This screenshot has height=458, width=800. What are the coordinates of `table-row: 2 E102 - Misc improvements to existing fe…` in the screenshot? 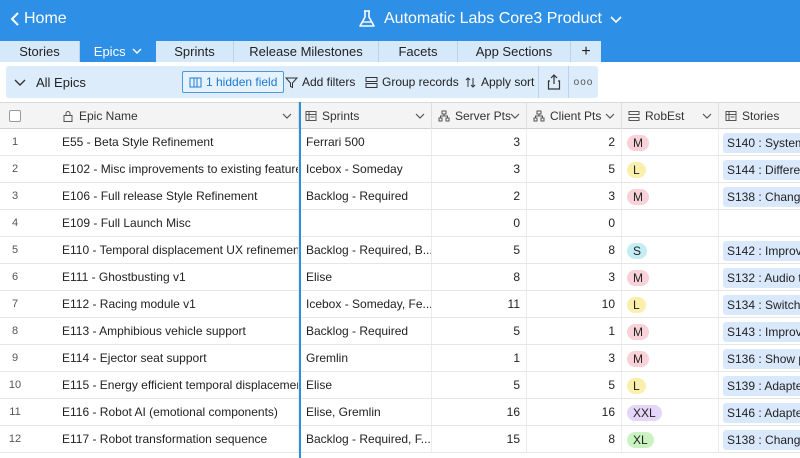 It's located at (400, 169).